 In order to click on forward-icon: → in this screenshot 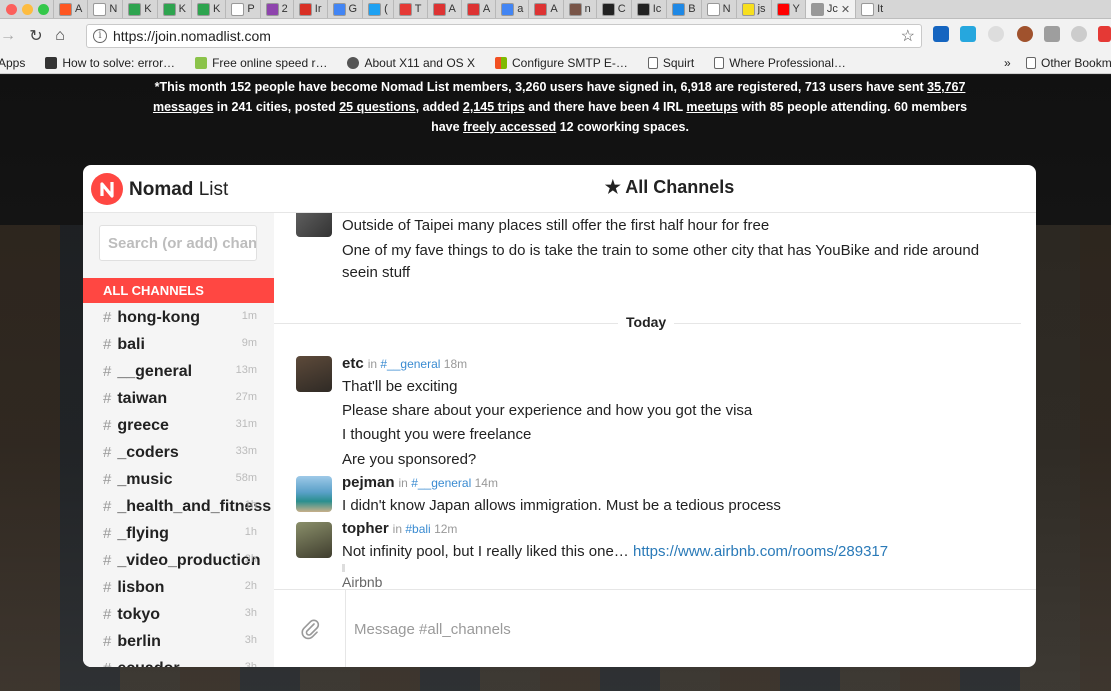, I will do `click(10, 36)`.